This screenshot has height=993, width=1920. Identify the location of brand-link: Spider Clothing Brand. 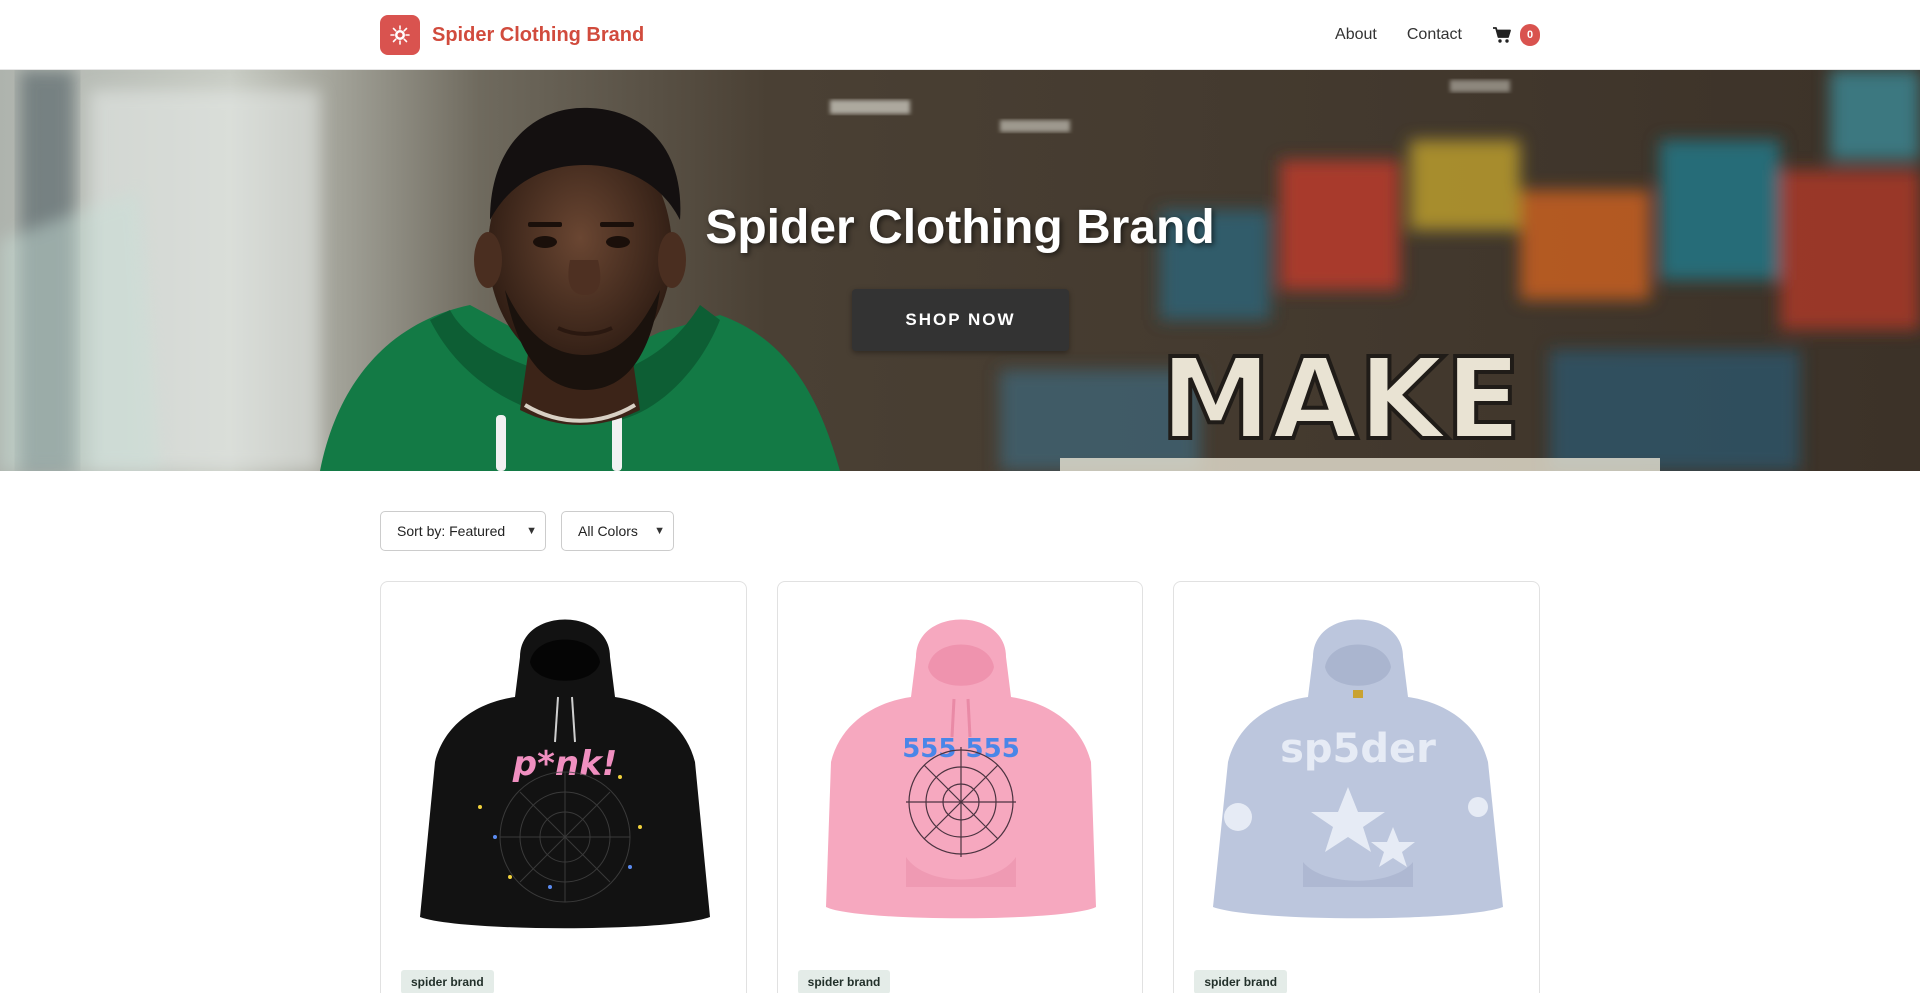
(512, 35).